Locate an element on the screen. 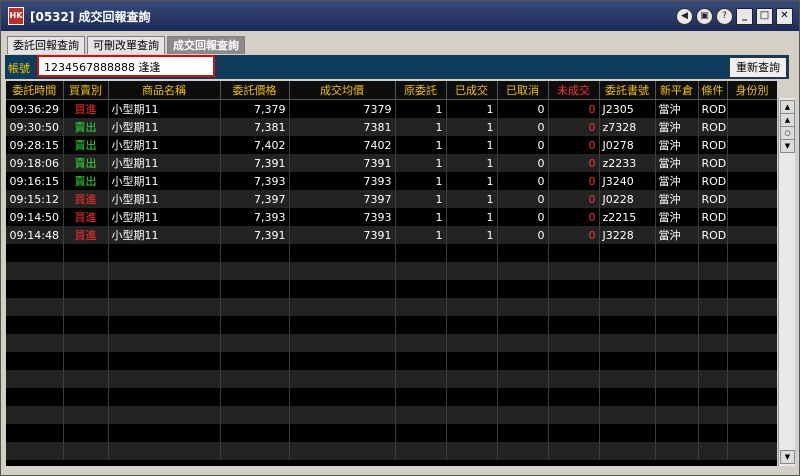 The image size is (800, 476). print-icon: ▣ is located at coordinates (704, 16).